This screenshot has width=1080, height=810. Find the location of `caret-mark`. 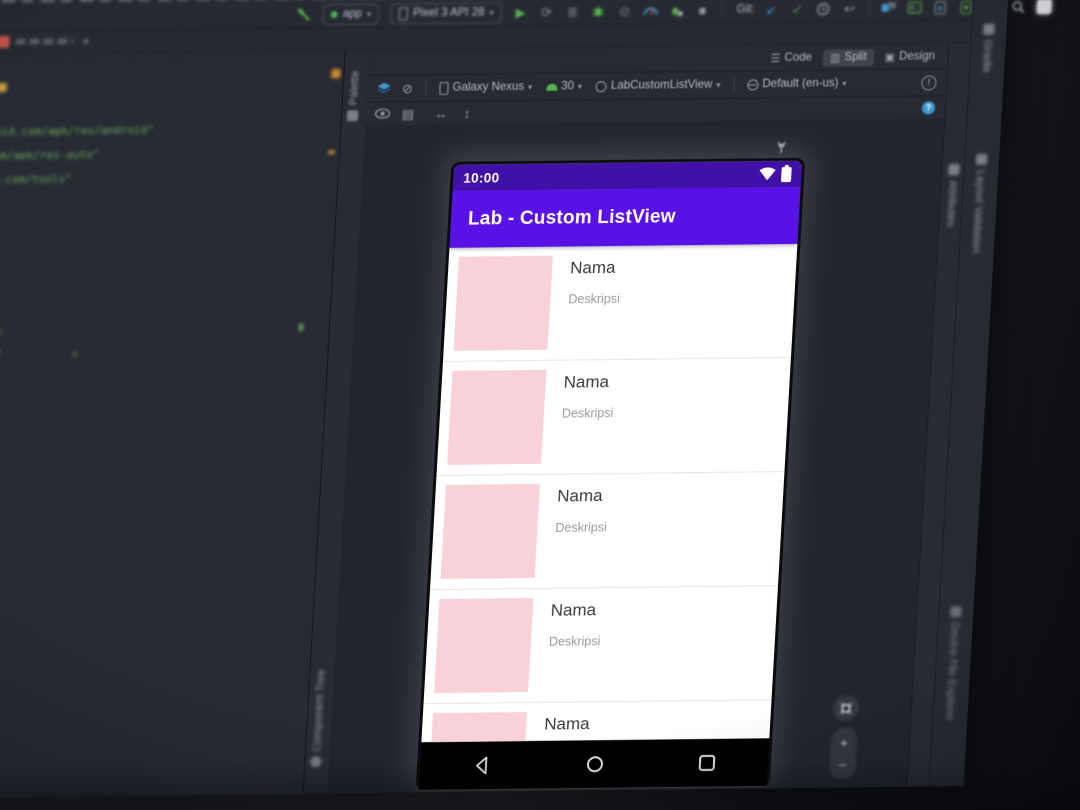

caret-mark is located at coordinates (301, 327).